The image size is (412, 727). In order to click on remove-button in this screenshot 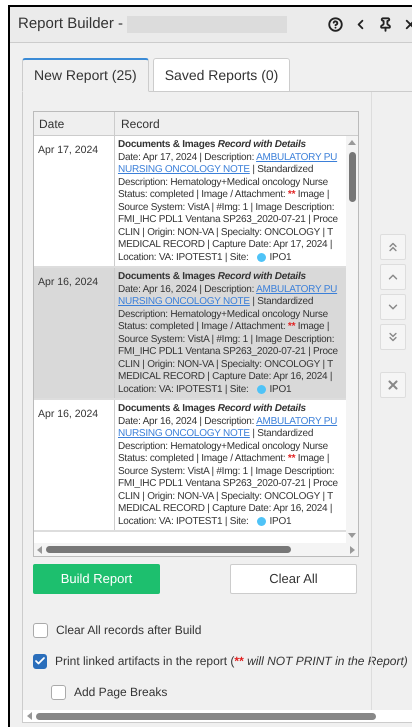, I will do `click(393, 385)`.